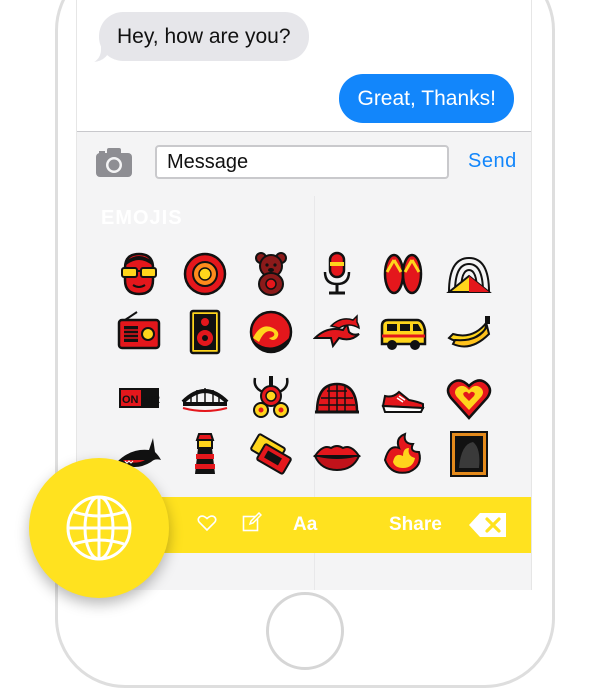 The height and width of the screenshot is (693, 598). I want to click on skull-crossbones-horns, so click(271, 398).